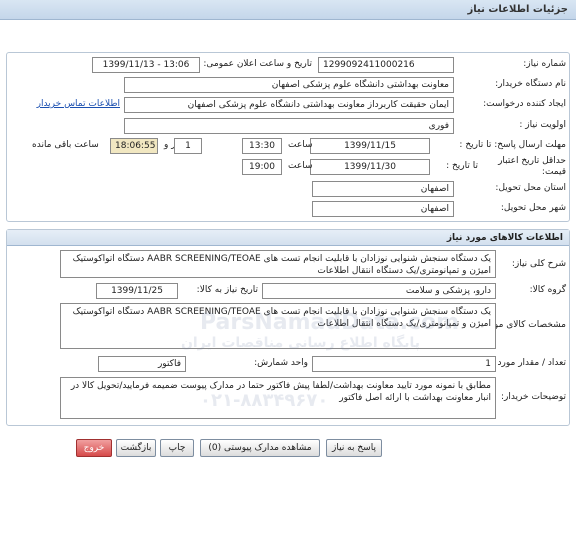 The width and height of the screenshot is (576, 557). I want to click on price-validity-label: حداقل تاریخ اعتبار قیمت:, so click(532, 166).